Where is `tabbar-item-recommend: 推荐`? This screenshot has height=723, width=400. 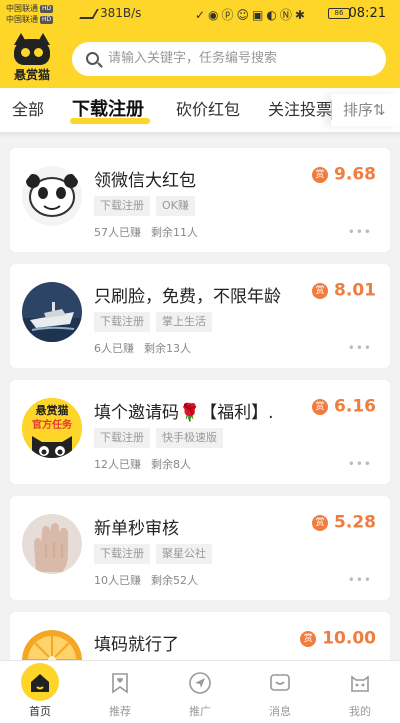
tabbar-item-recommend: 推荐 is located at coordinates (120, 692).